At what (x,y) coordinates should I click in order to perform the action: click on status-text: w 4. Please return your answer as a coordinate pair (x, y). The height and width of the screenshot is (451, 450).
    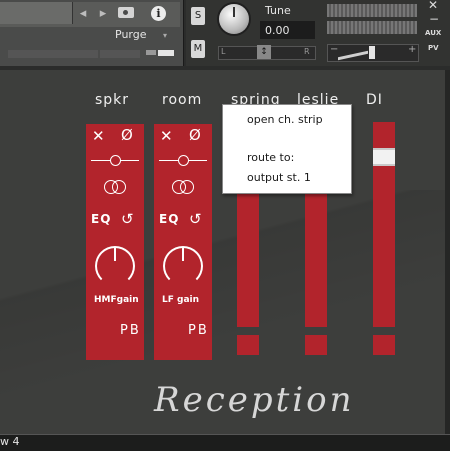
    Looking at the image, I should click on (10, 441).